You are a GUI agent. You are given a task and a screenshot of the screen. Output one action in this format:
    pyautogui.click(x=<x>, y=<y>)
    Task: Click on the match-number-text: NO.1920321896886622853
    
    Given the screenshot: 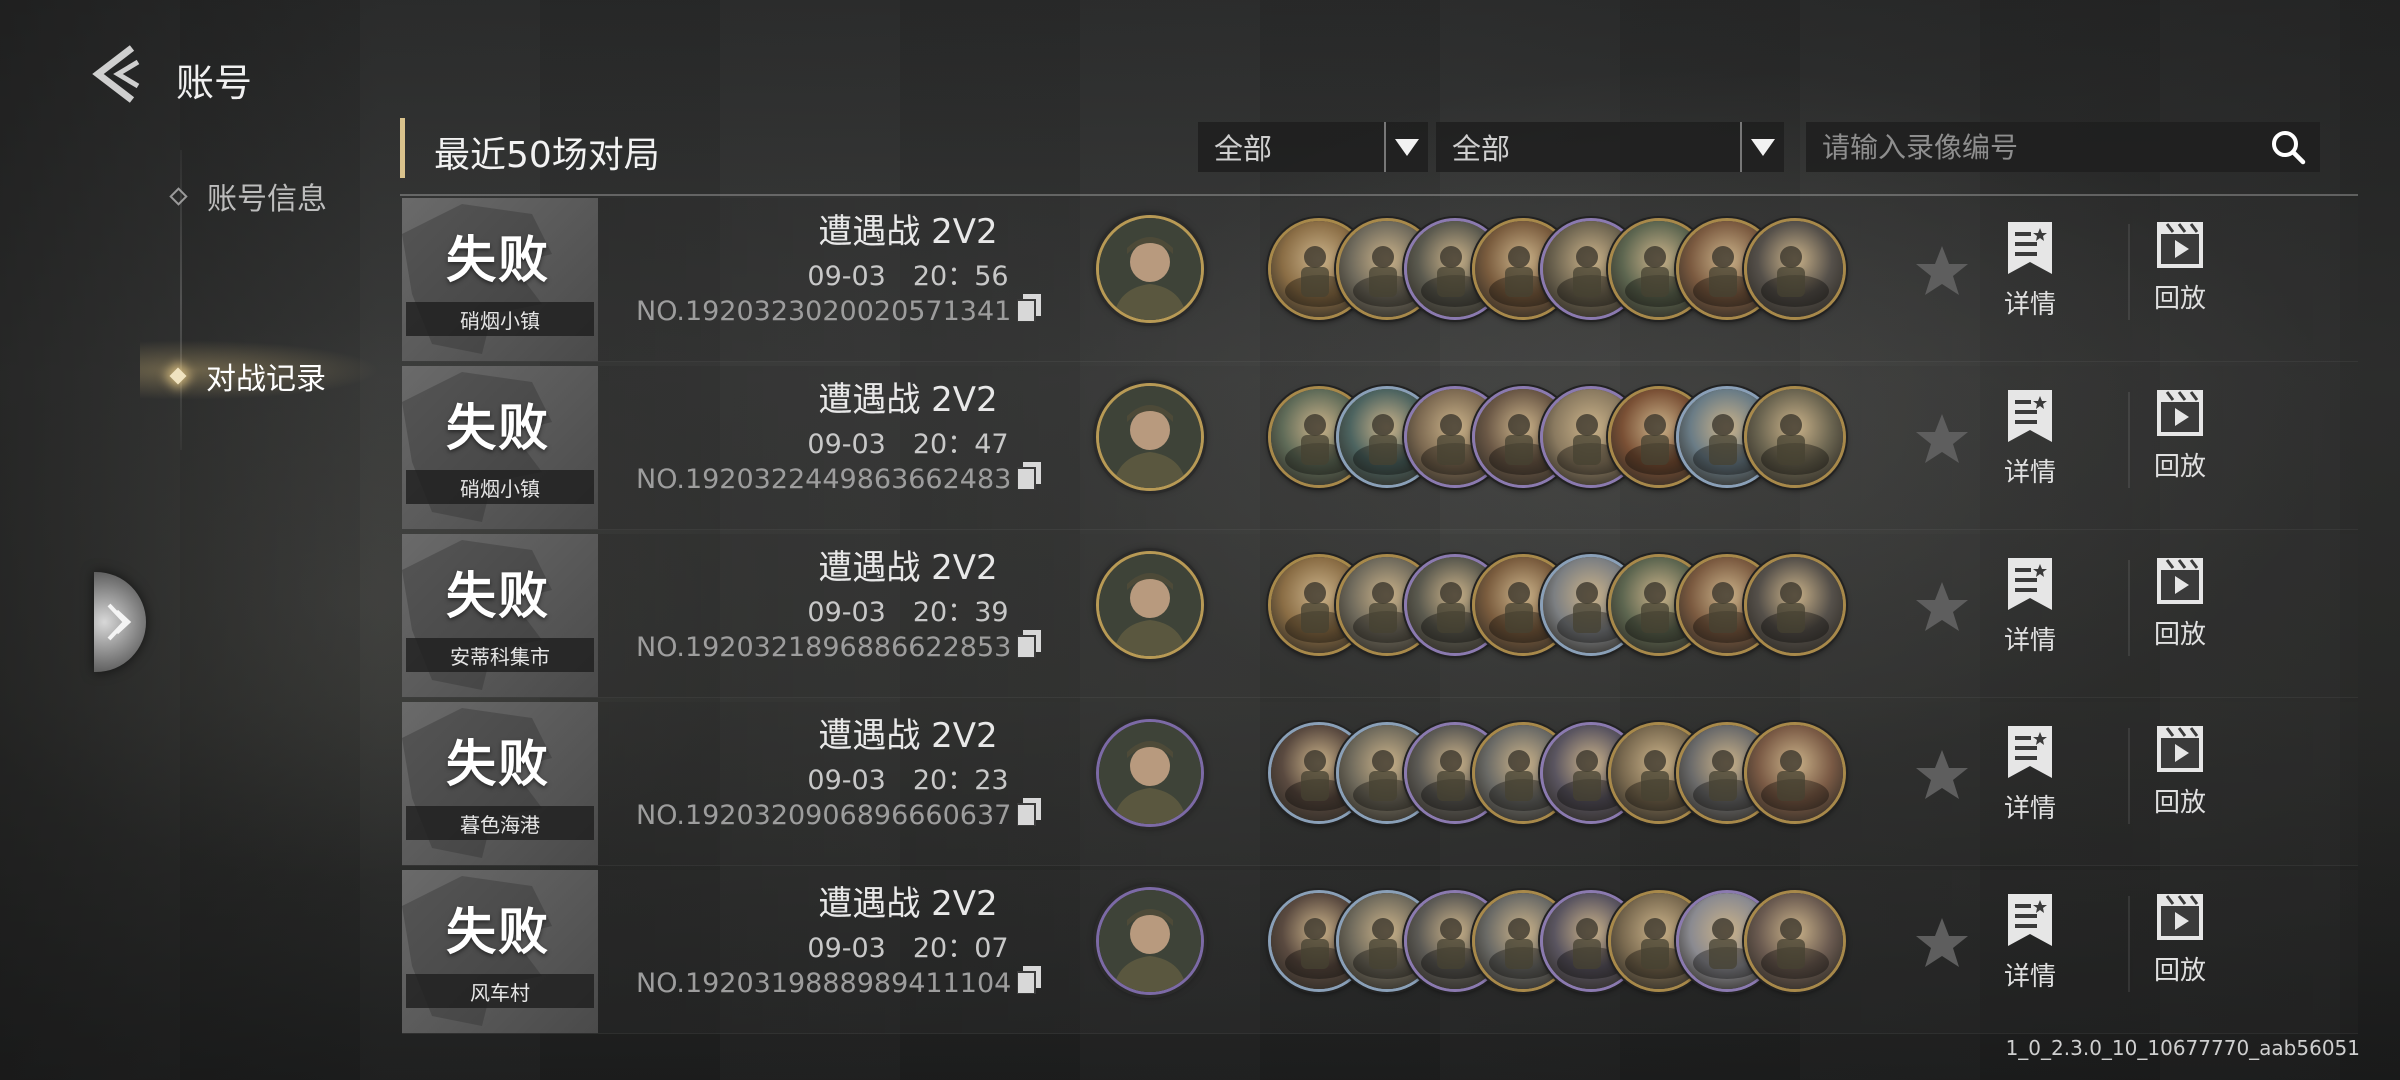 What is the action you would take?
    pyautogui.click(x=824, y=647)
    